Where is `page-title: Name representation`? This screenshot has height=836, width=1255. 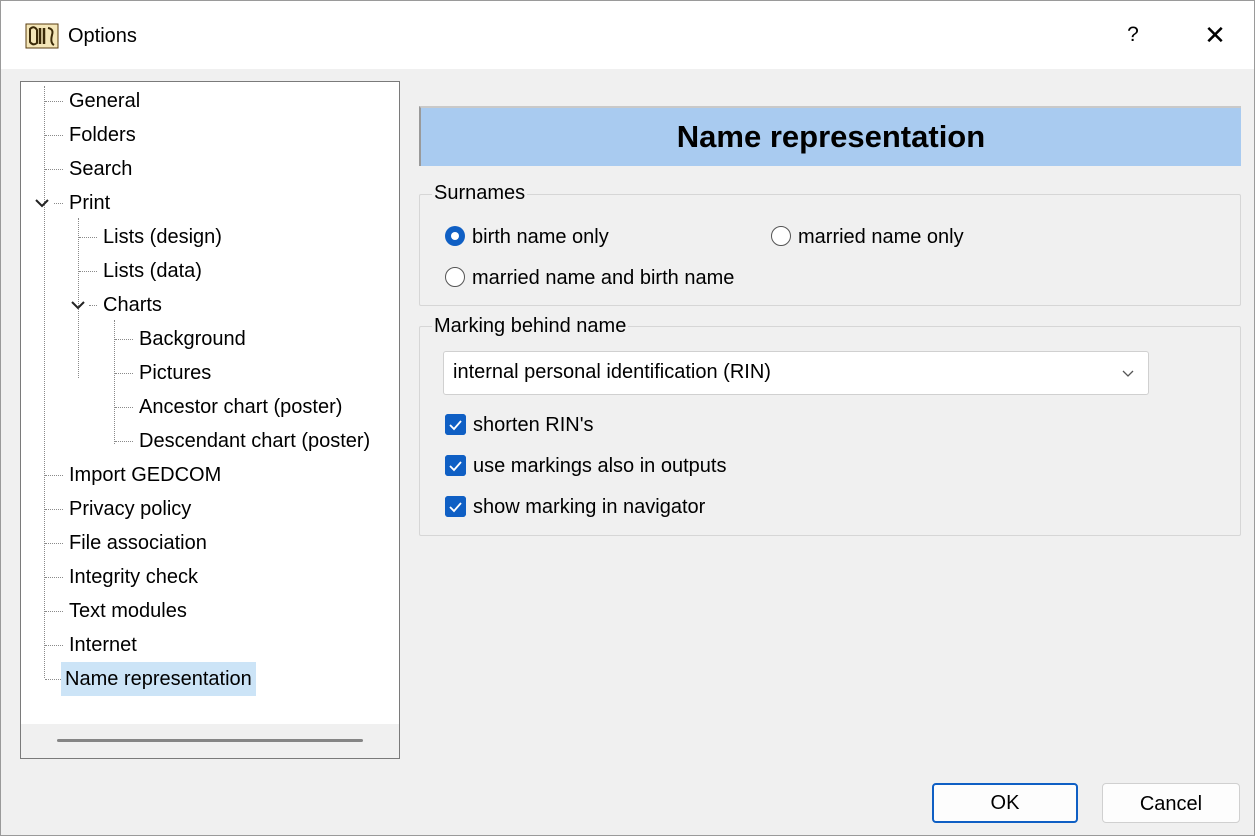
page-title: Name representation is located at coordinates (830, 136).